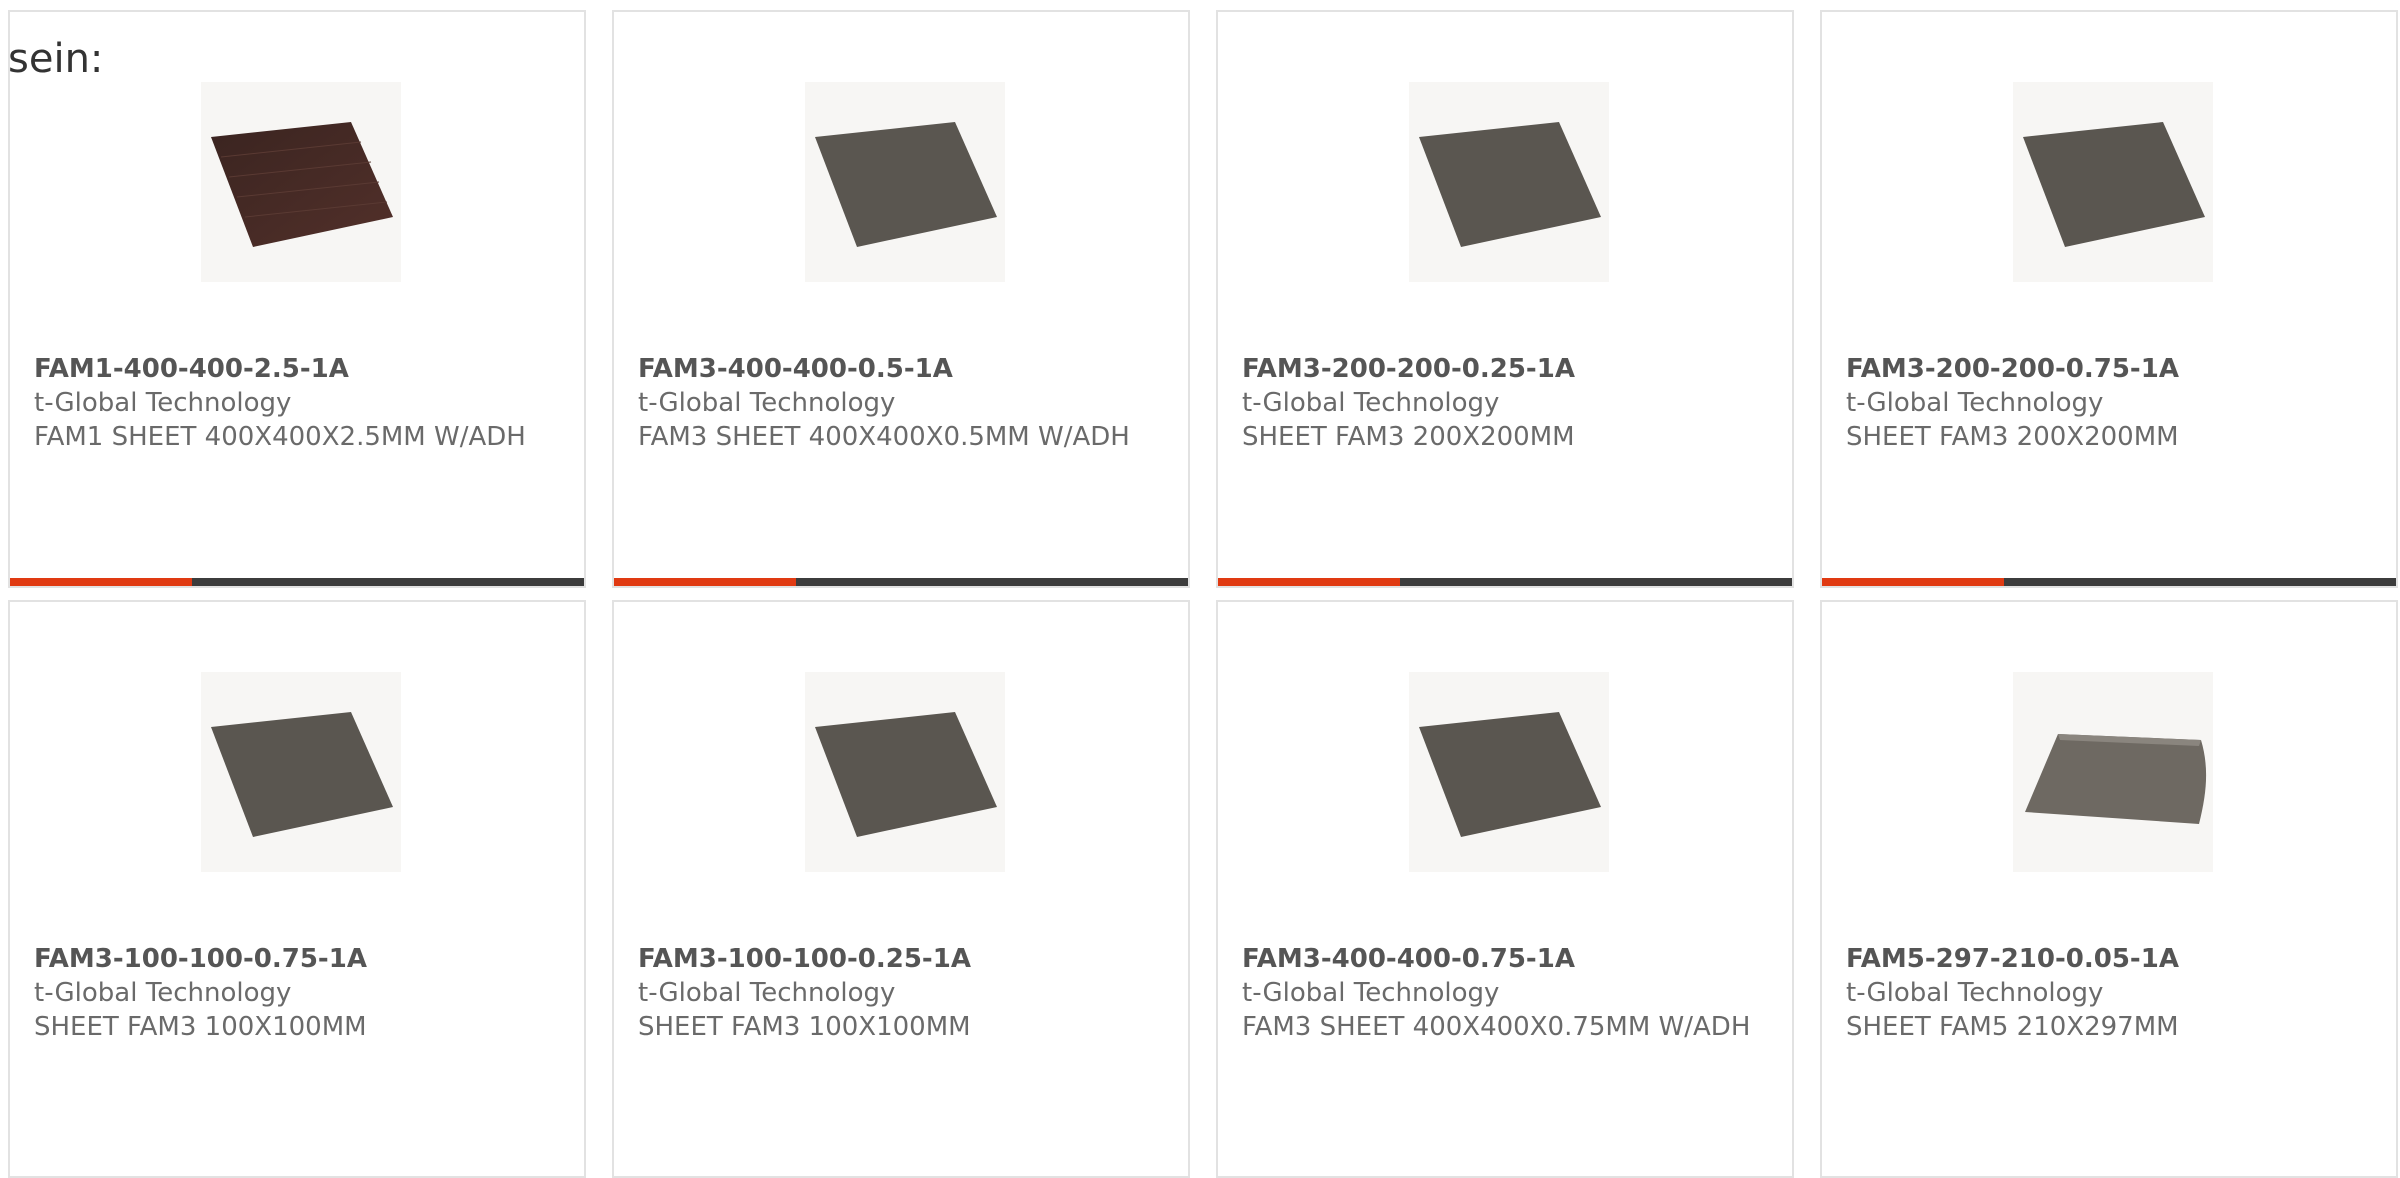 The image size is (2400, 1178). What do you see at coordinates (901, 959) in the screenshot?
I see `part-number: FAM3-100-100-0.25-1A` at bounding box center [901, 959].